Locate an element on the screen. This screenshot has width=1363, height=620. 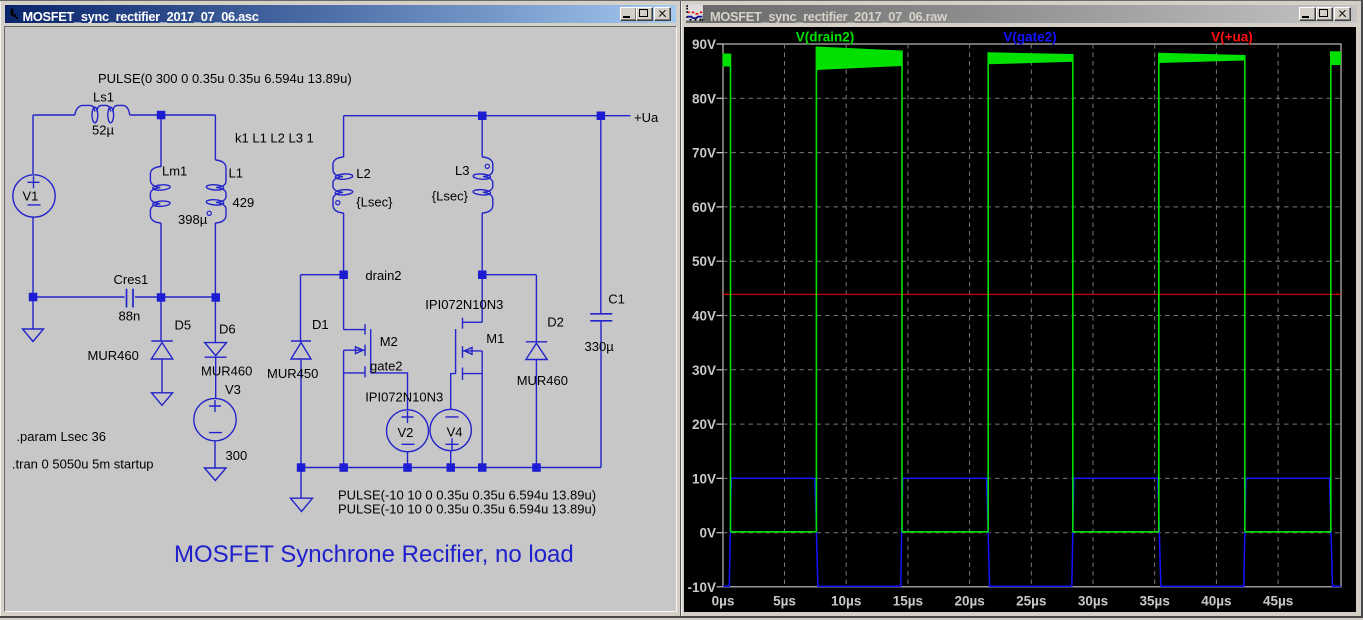
svg-text: M2 is located at coordinates (389, 341).